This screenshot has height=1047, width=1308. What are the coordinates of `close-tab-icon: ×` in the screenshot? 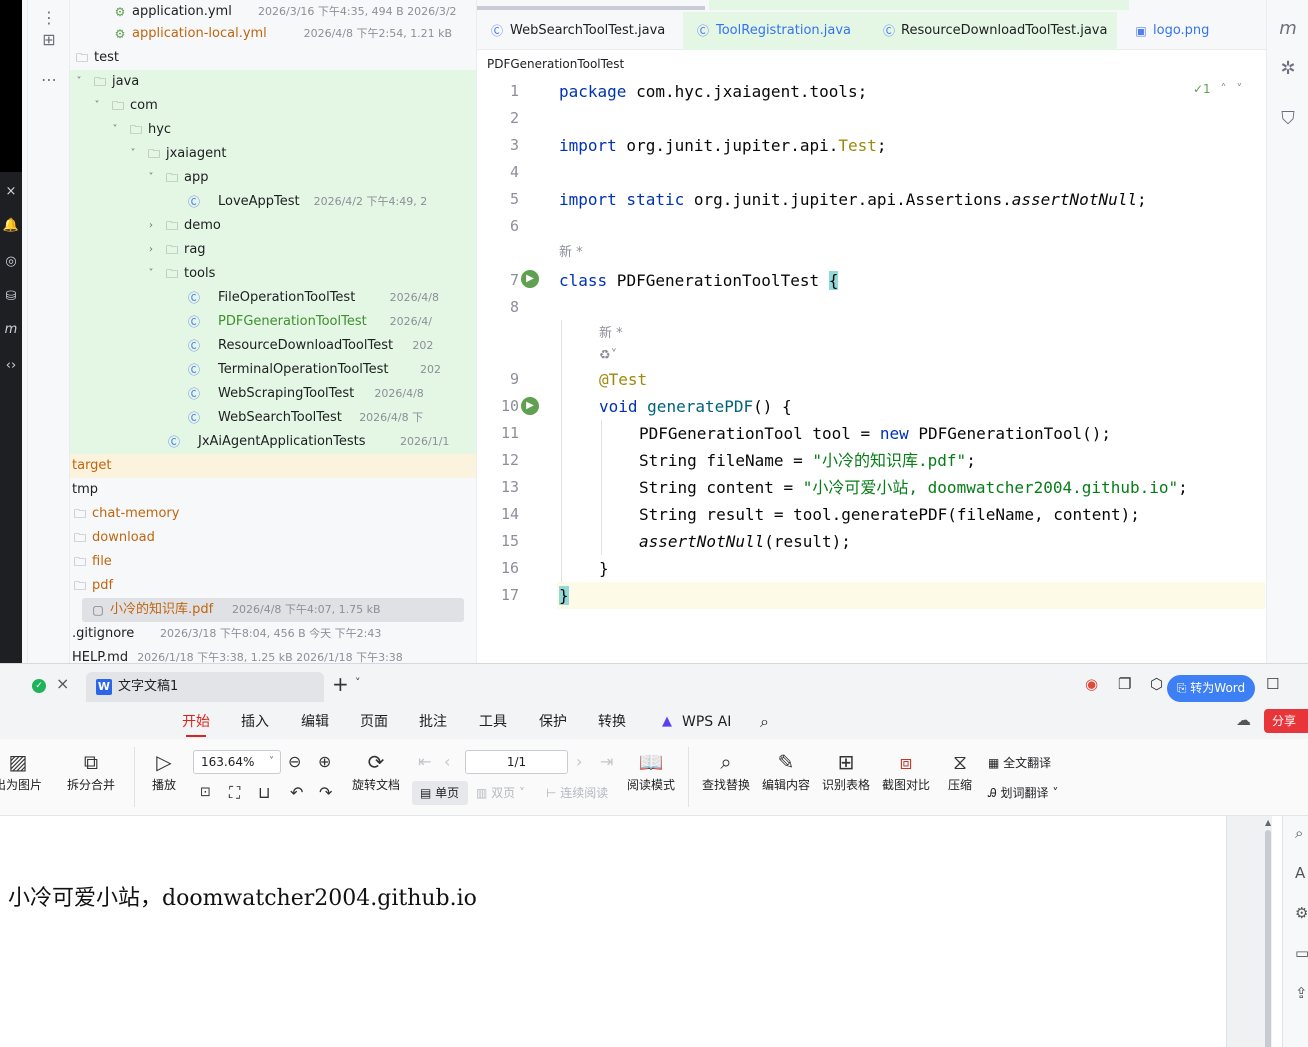 It's located at (62, 683).